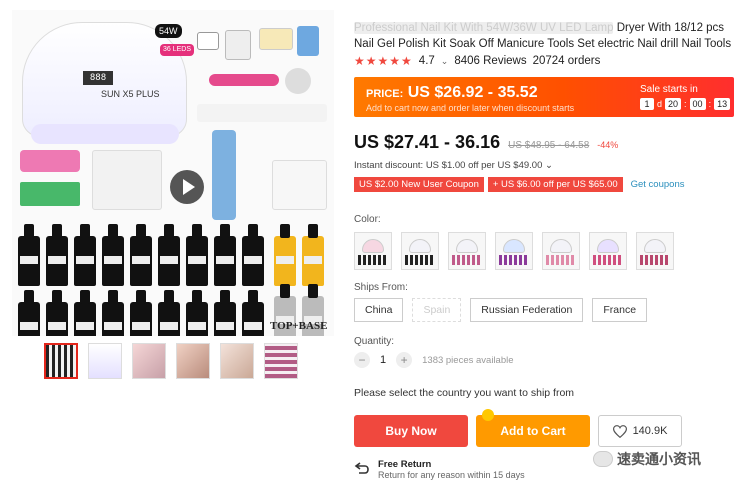 The height and width of the screenshot is (491, 750). Describe the element at coordinates (130, 94) in the screenshot. I see `lamp-brand: SUN X5 PLUS` at that location.